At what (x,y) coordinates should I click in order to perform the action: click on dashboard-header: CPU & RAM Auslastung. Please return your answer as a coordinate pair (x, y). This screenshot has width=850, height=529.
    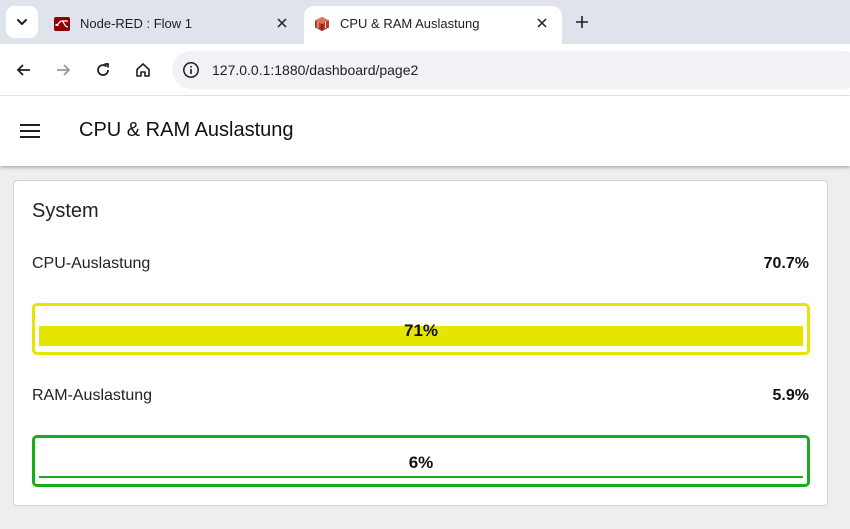
    Looking at the image, I should click on (425, 131).